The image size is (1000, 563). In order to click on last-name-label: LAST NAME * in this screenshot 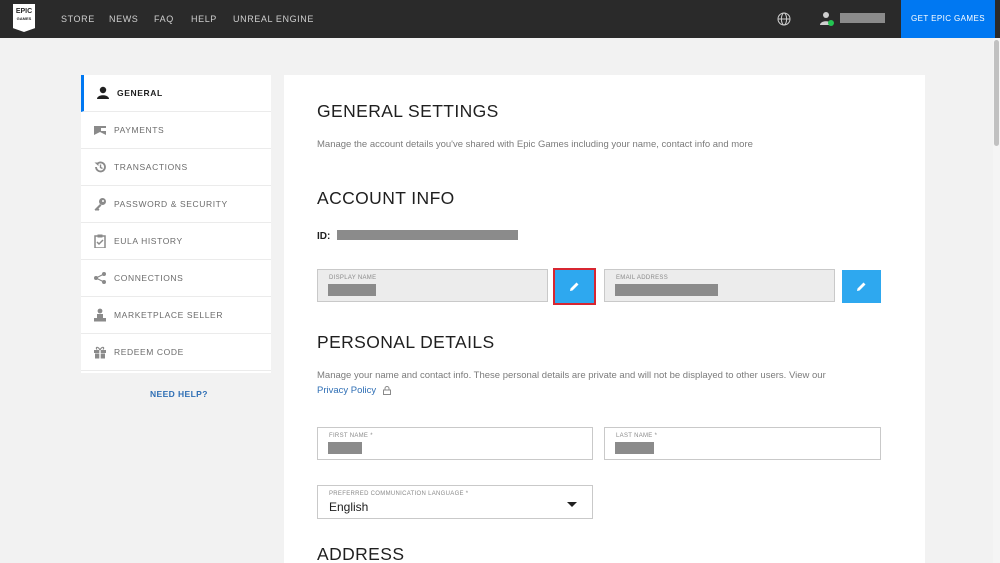, I will do `click(637, 436)`.